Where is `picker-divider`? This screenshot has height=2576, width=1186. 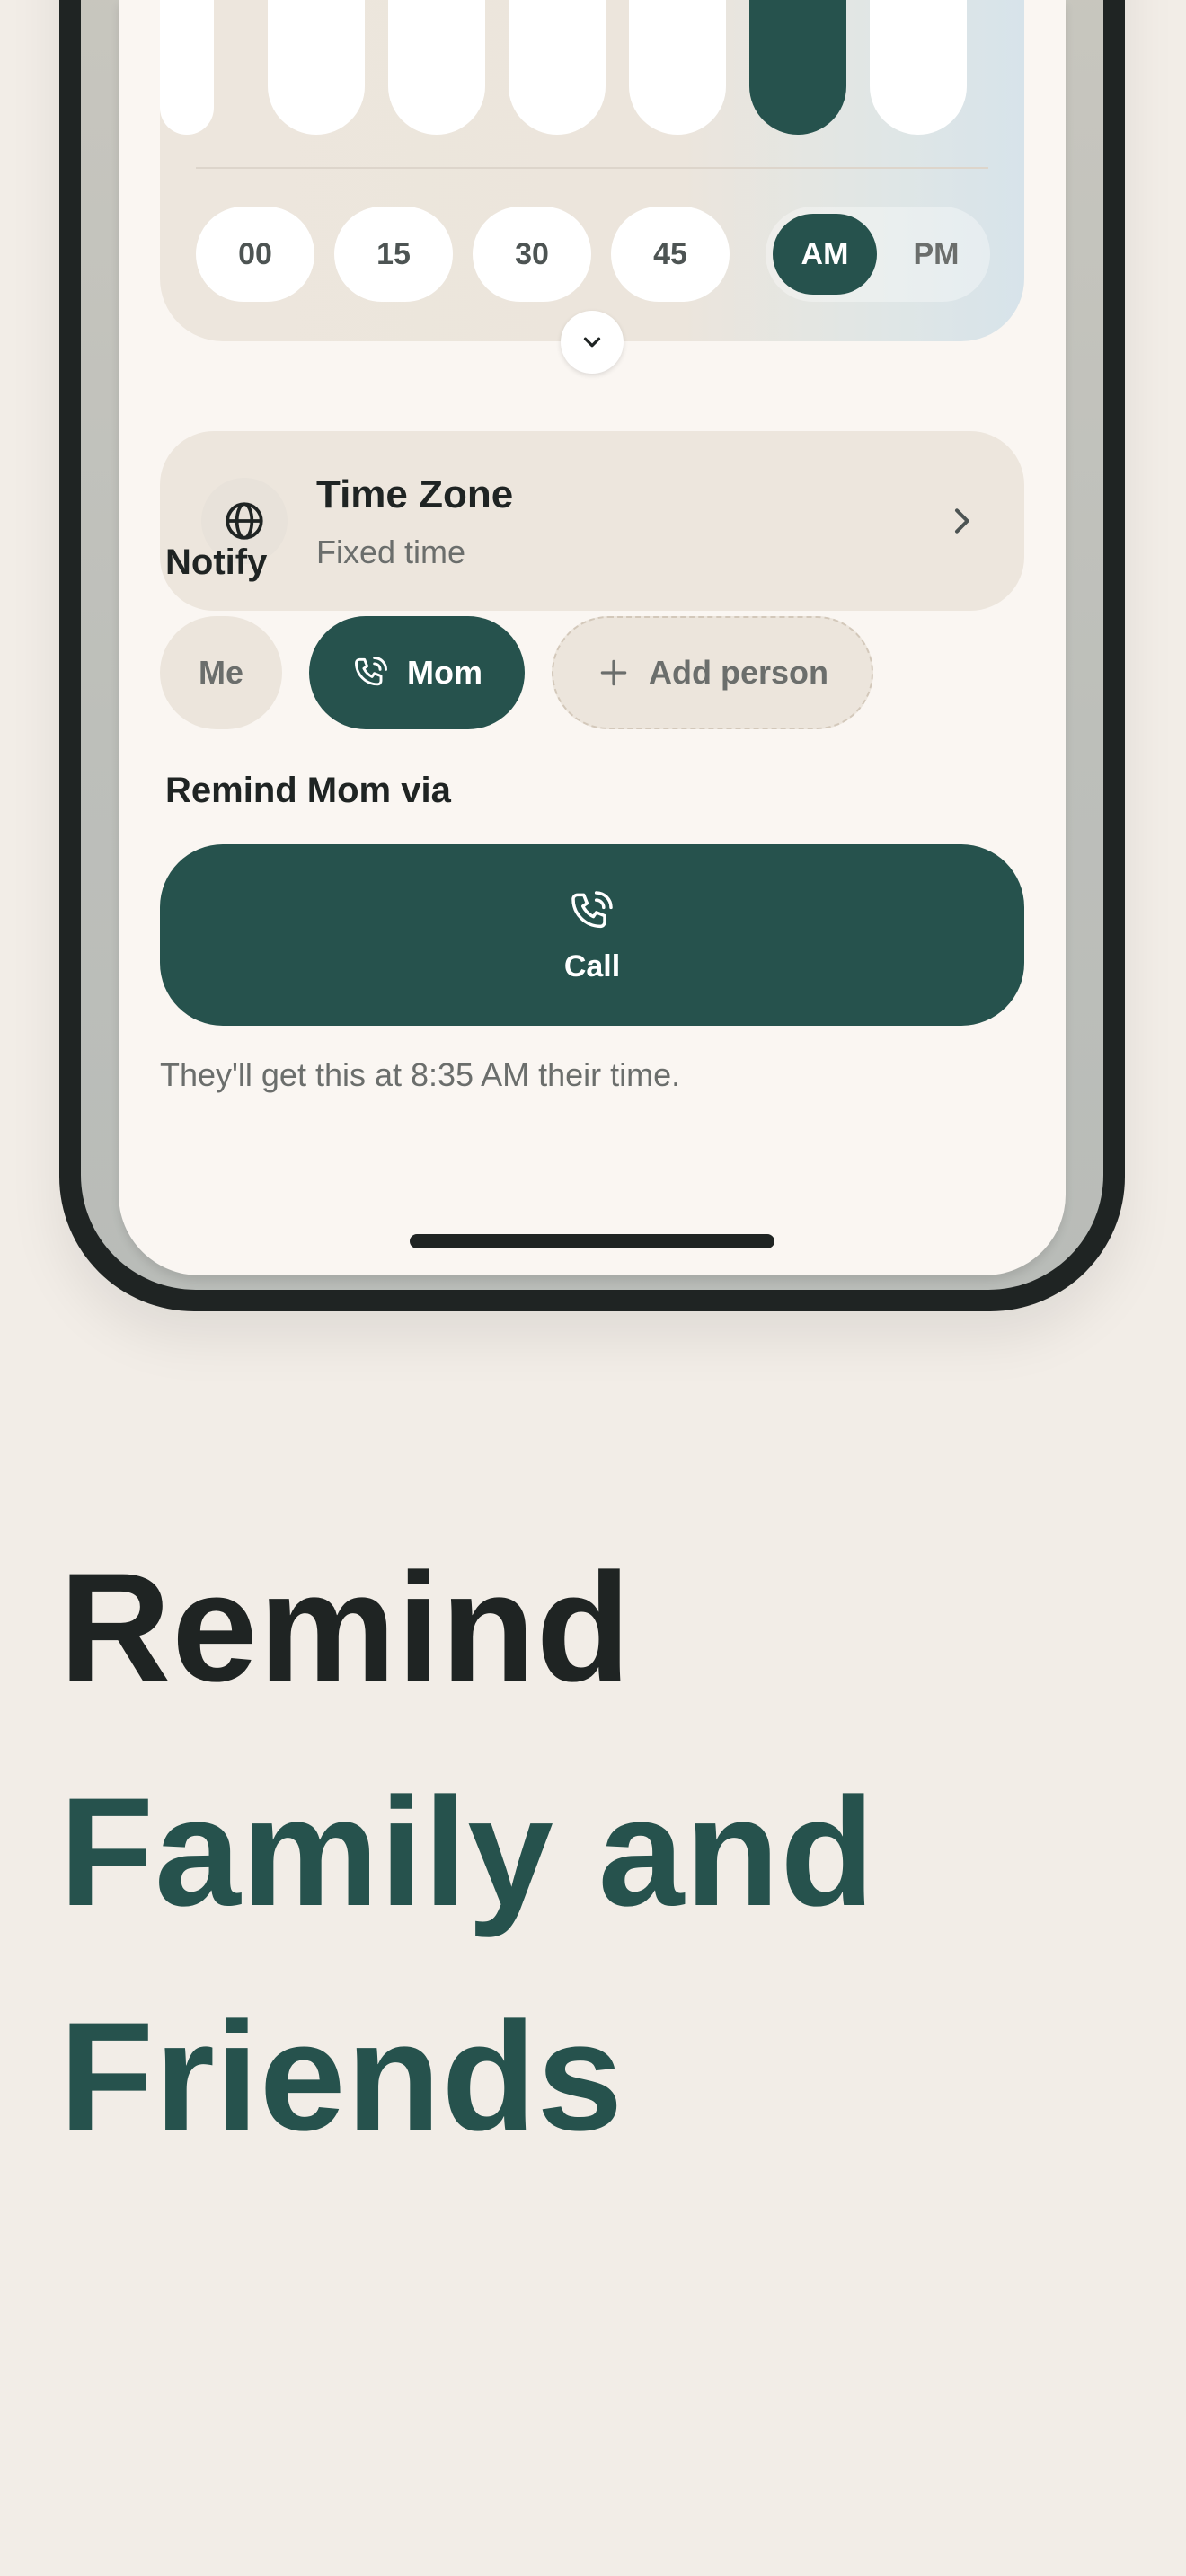
picker-divider is located at coordinates (592, 168).